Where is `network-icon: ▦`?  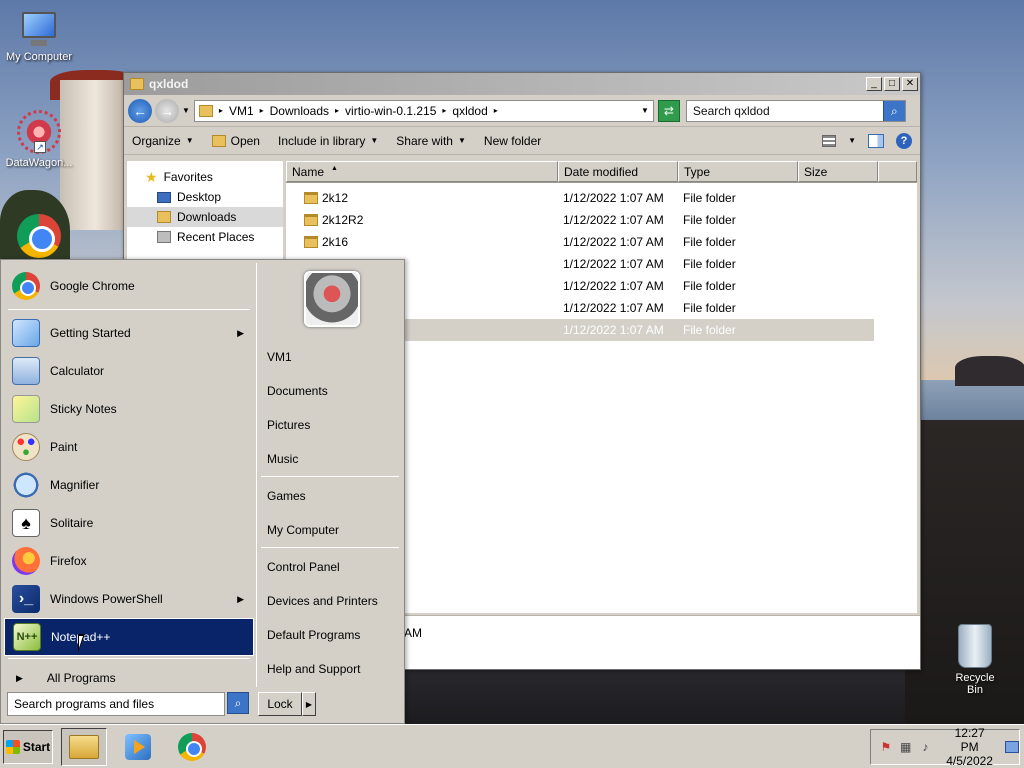
network-icon: ▦ is located at coordinates (906, 747).